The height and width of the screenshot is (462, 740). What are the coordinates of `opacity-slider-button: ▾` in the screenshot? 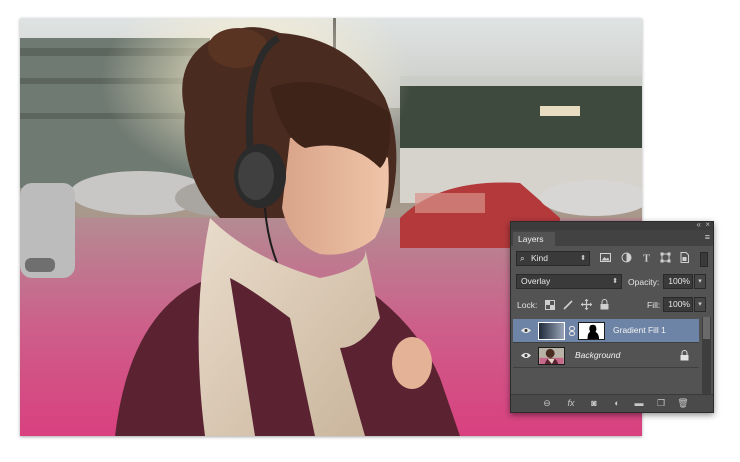 It's located at (700, 281).